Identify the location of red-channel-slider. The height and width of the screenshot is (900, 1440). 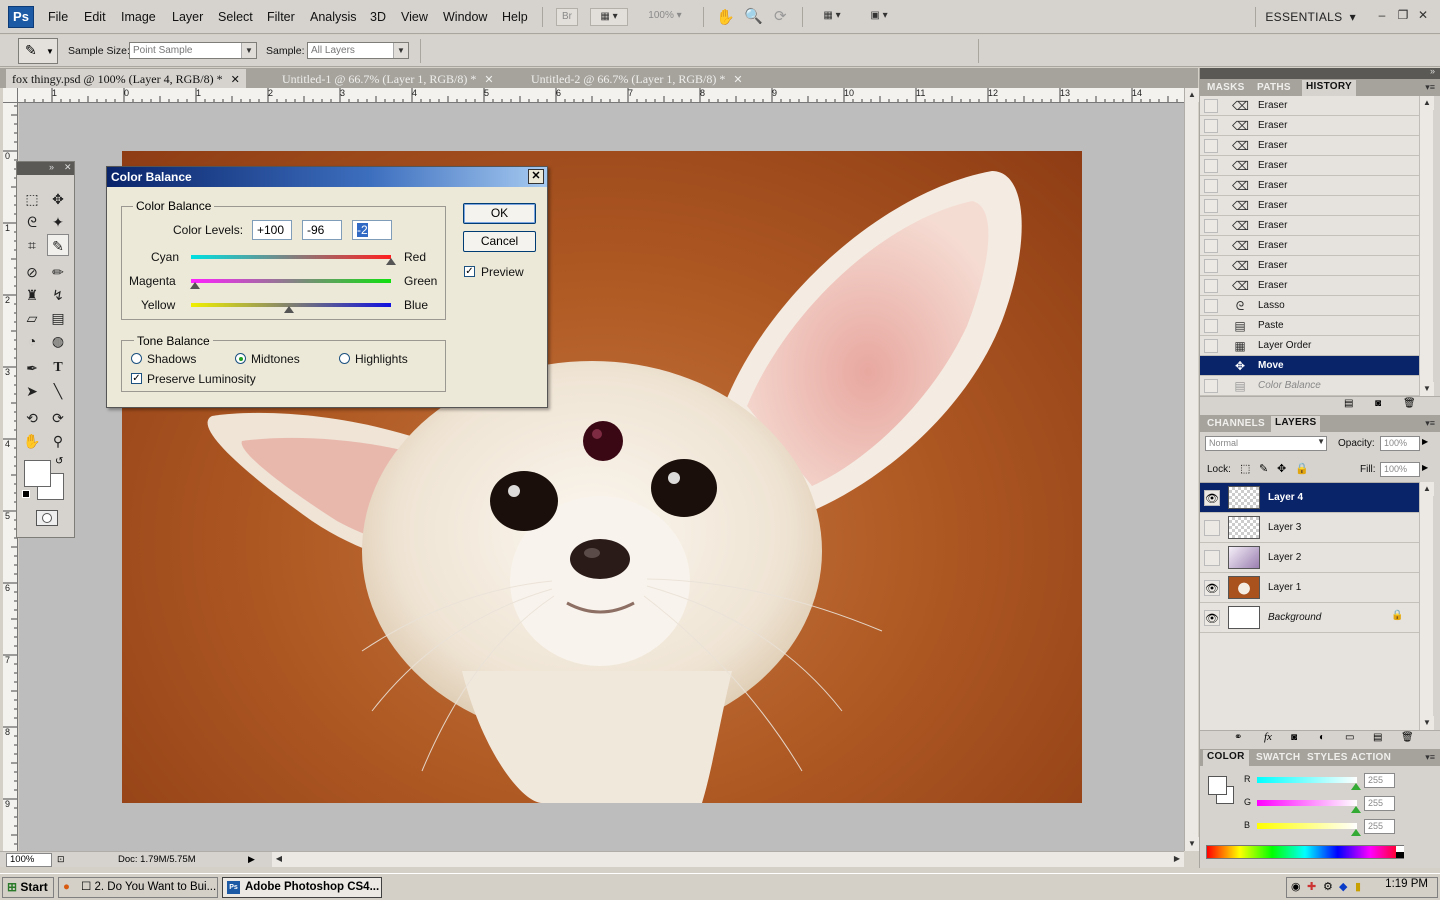
(1307, 780).